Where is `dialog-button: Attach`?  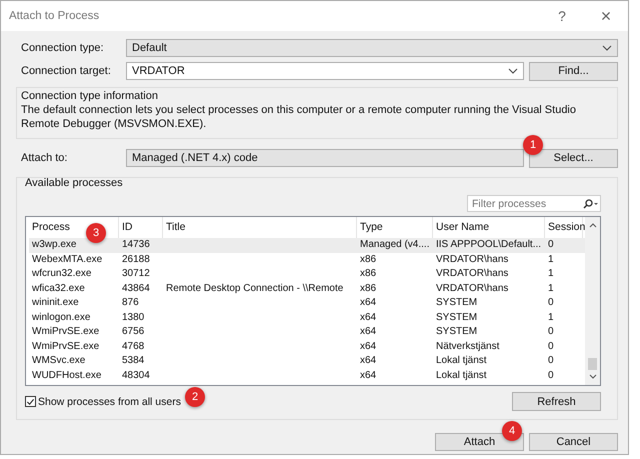
dialog-button: Attach is located at coordinates (479, 442).